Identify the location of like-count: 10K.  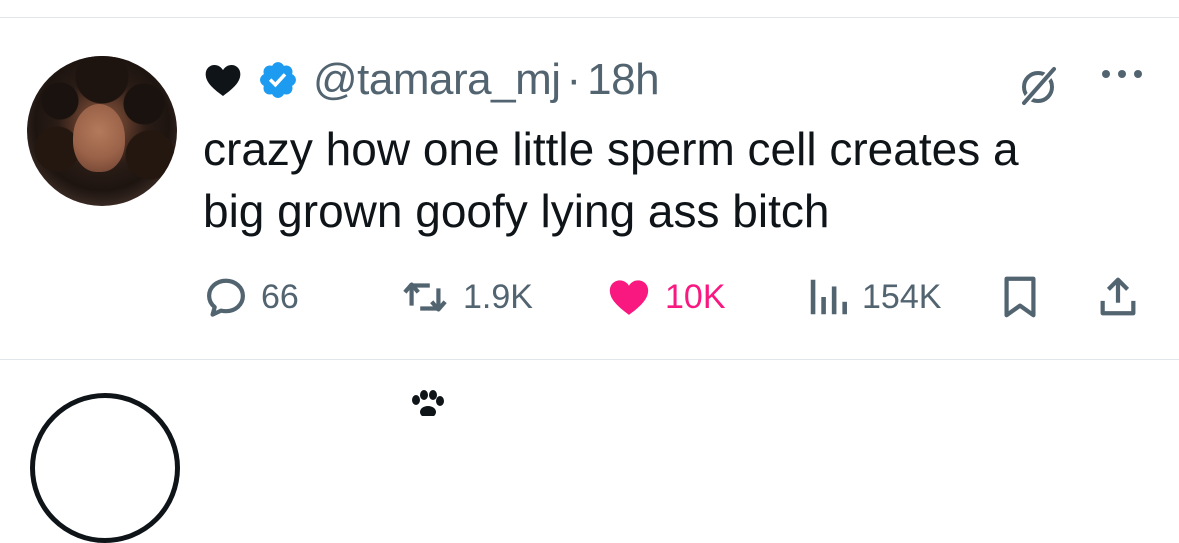
(695, 296).